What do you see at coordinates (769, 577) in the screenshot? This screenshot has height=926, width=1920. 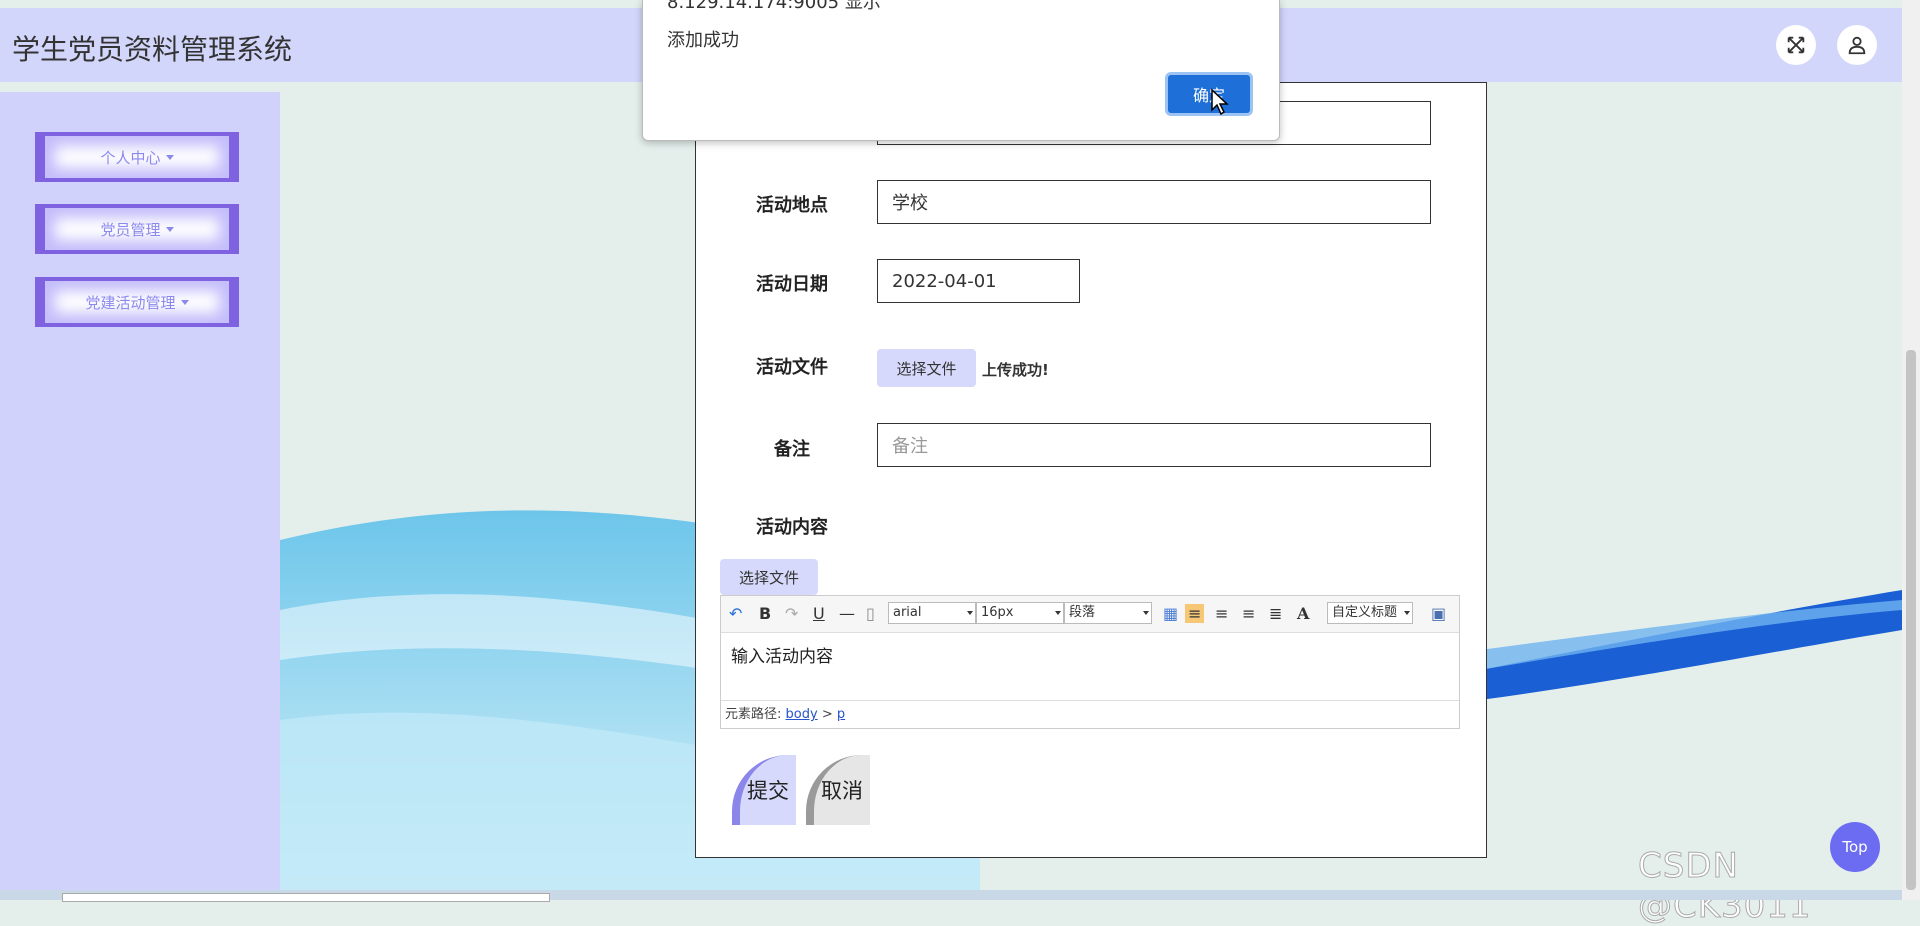 I see `content-choose-file-button: 选择文件` at bounding box center [769, 577].